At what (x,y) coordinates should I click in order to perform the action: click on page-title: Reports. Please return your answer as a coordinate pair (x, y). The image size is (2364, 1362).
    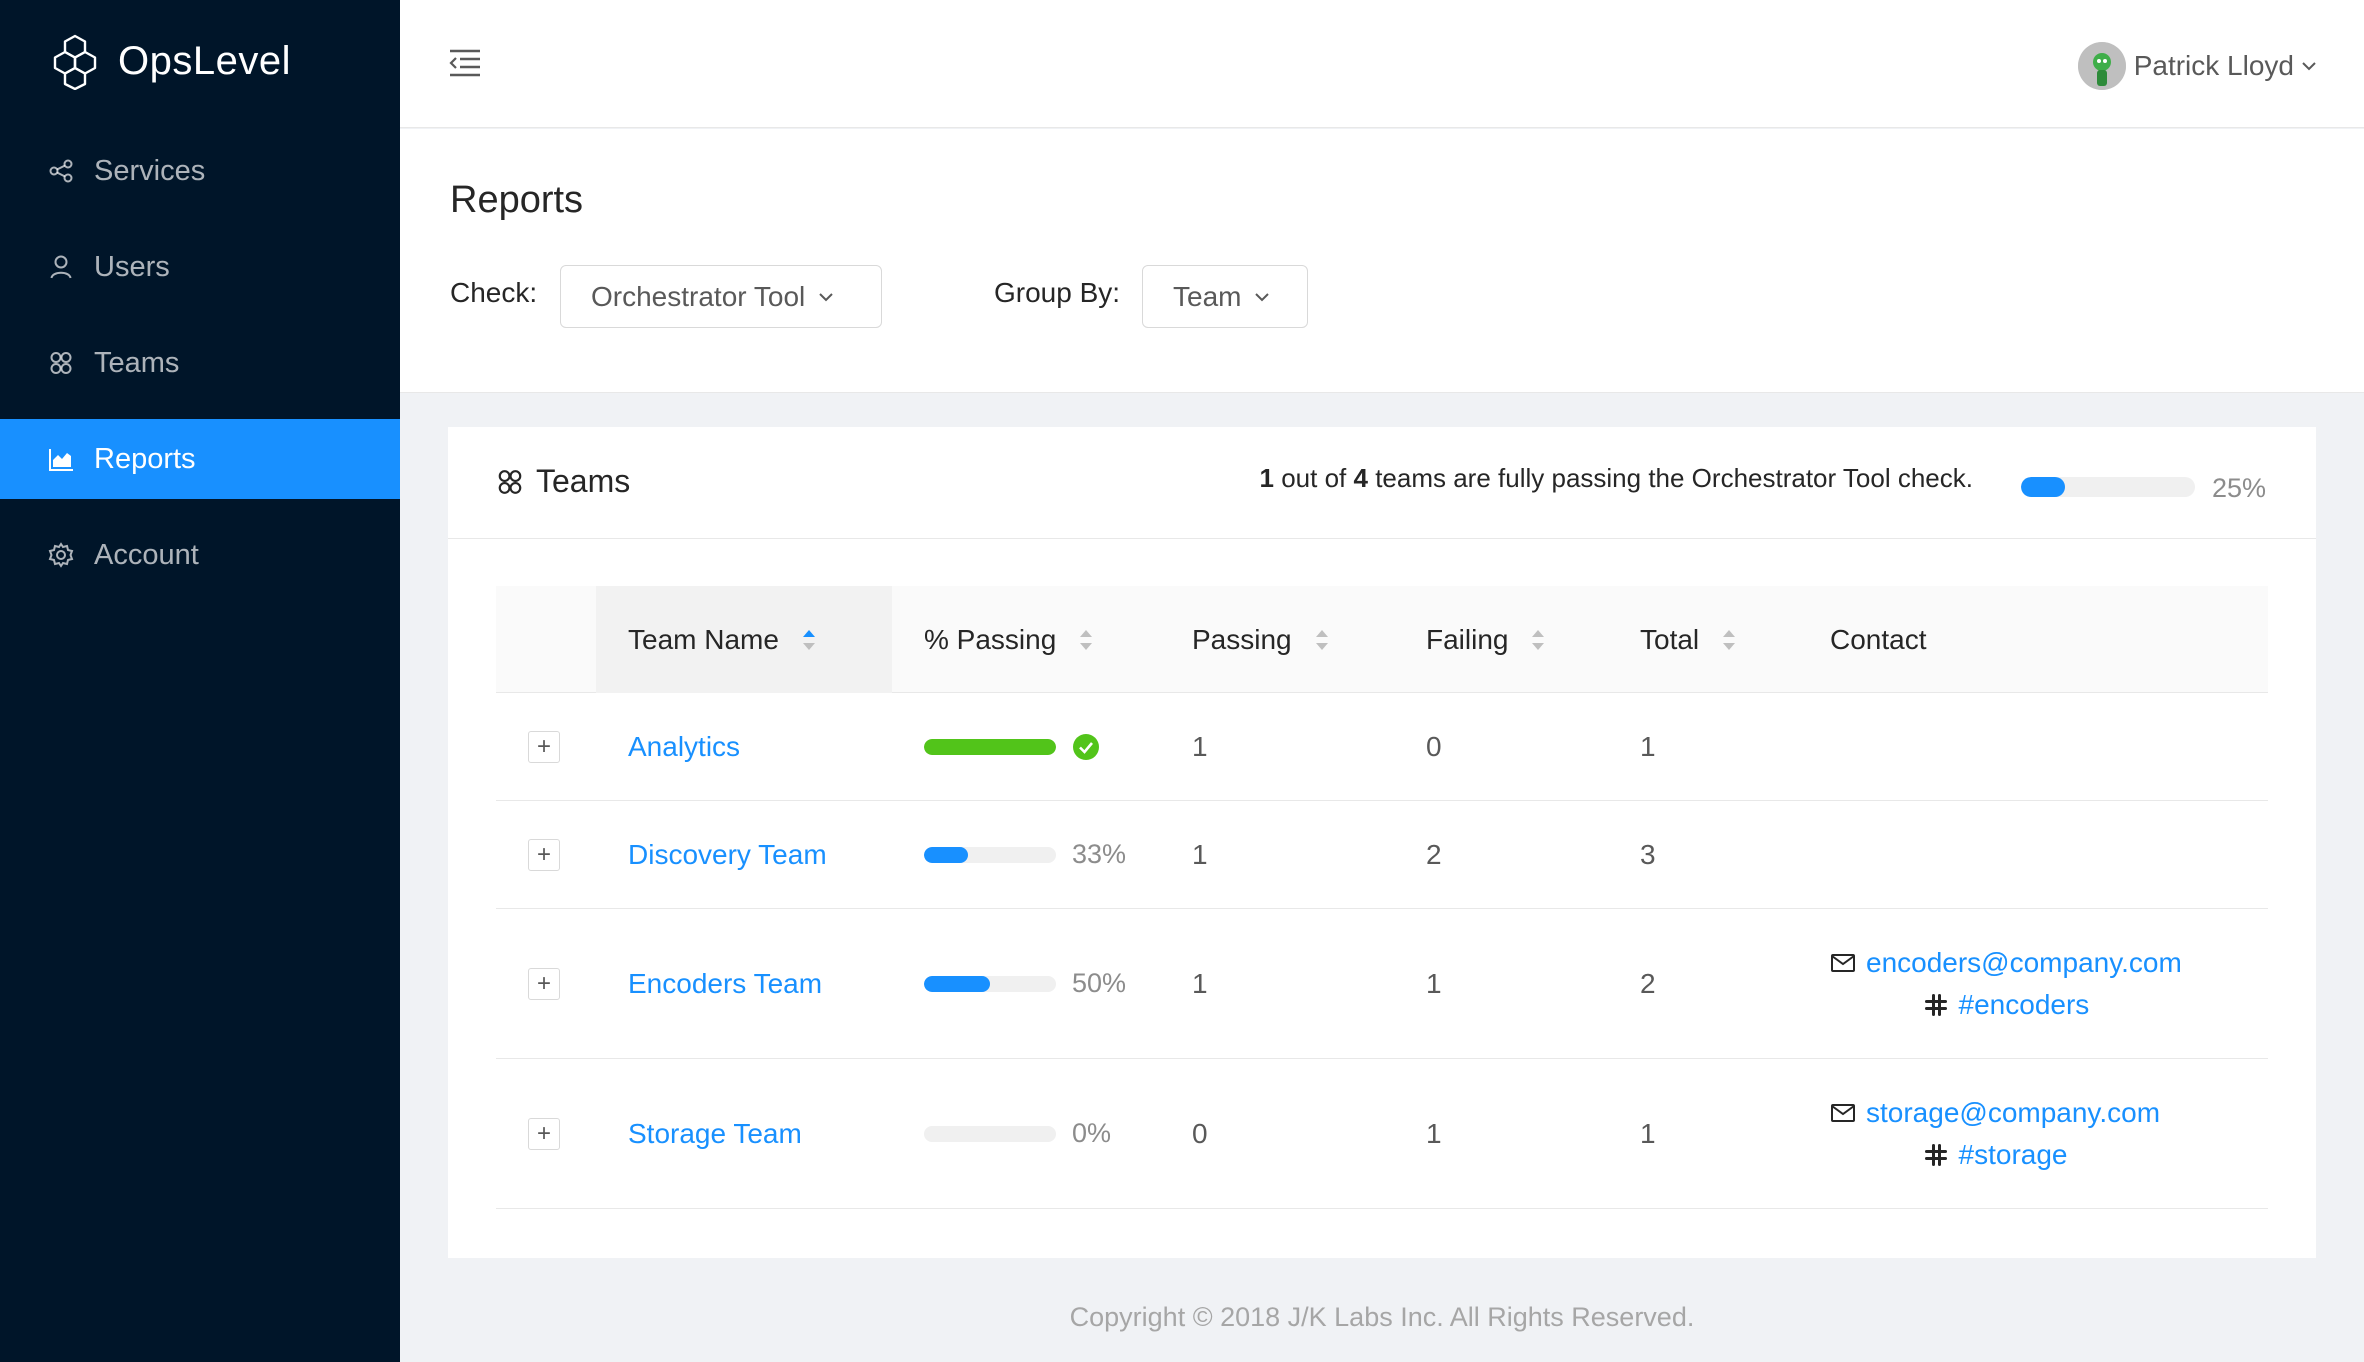
    Looking at the image, I should click on (517, 200).